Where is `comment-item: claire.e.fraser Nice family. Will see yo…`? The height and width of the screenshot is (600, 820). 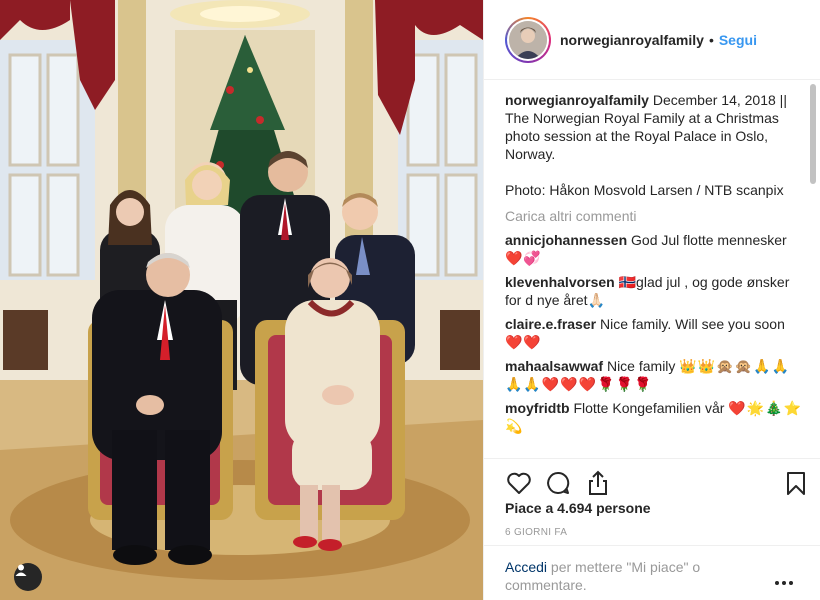 comment-item: claire.e.fraser Nice family. Will see yo… is located at coordinates (655, 333).